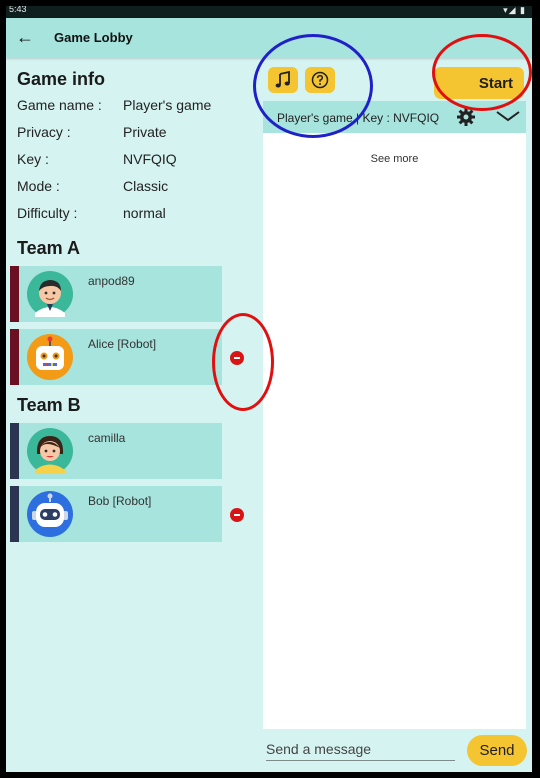 The width and height of the screenshot is (540, 778). What do you see at coordinates (145, 132) in the screenshot?
I see `info-value: Private` at bounding box center [145, 132].